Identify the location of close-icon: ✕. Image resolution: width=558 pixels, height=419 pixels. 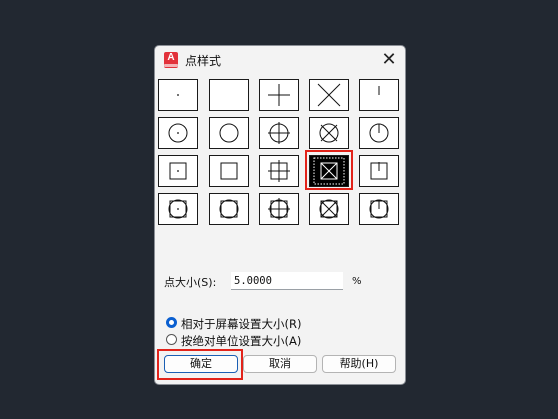
(389, 60).